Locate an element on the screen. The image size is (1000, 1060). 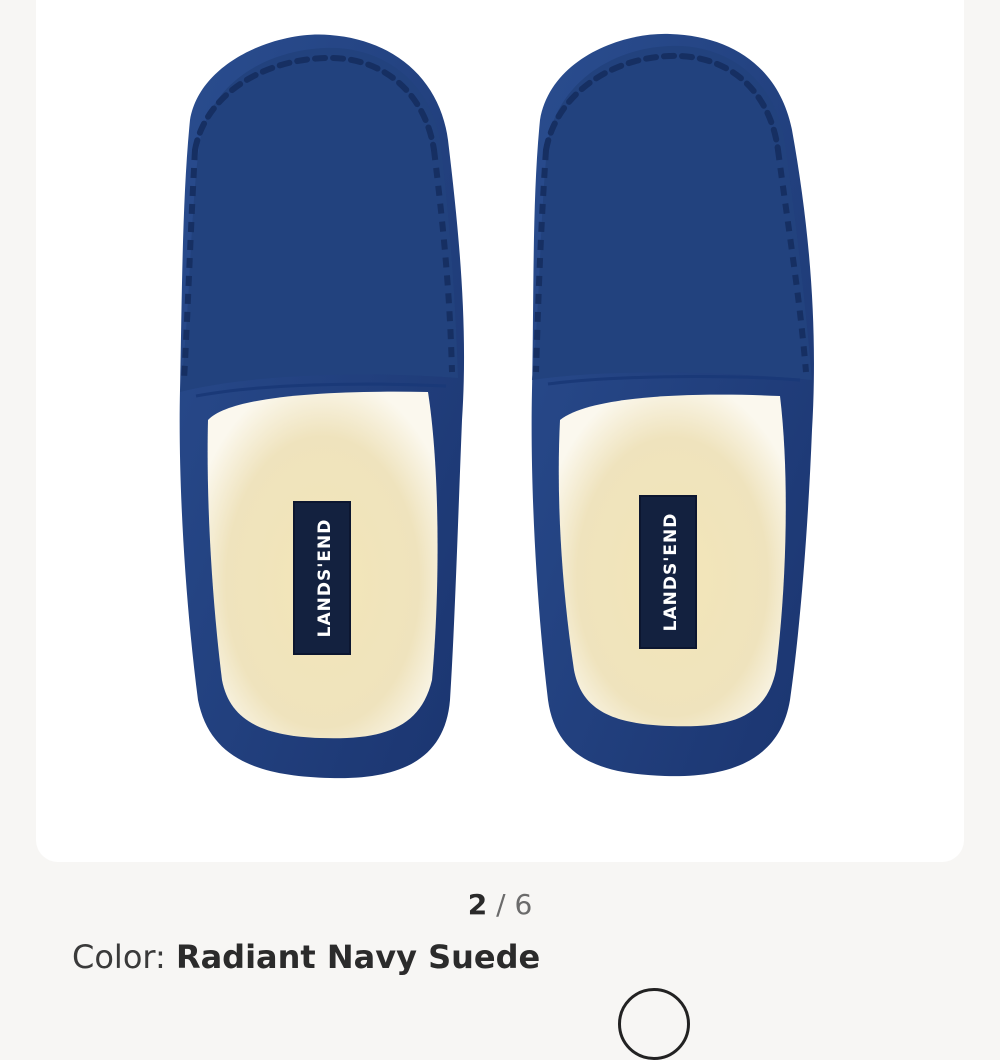
left-brand-label: LANDS'END is located at coordinates (322, 578).